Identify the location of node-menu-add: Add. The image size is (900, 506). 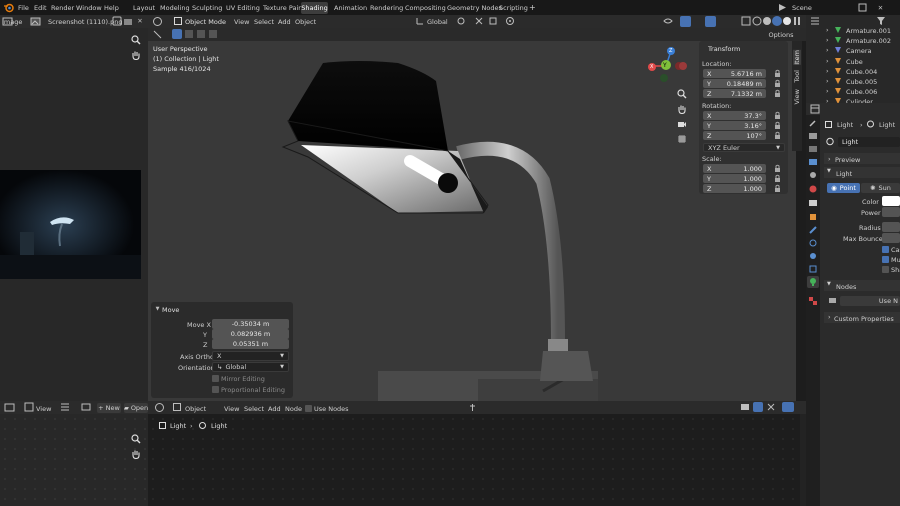
(274, 409).